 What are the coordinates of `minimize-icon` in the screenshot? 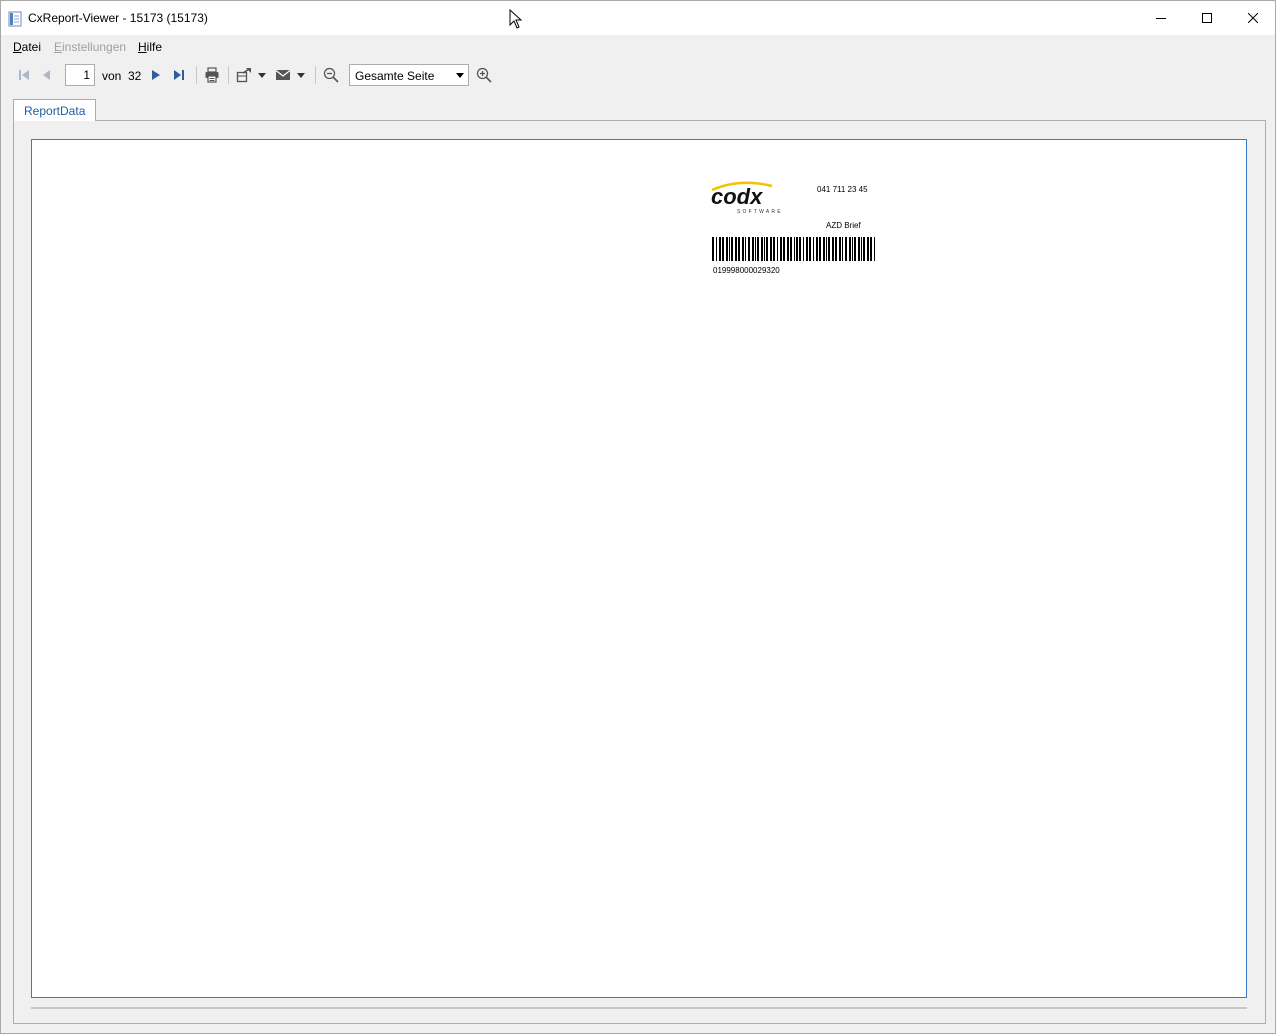 It's located at (1161, 18).